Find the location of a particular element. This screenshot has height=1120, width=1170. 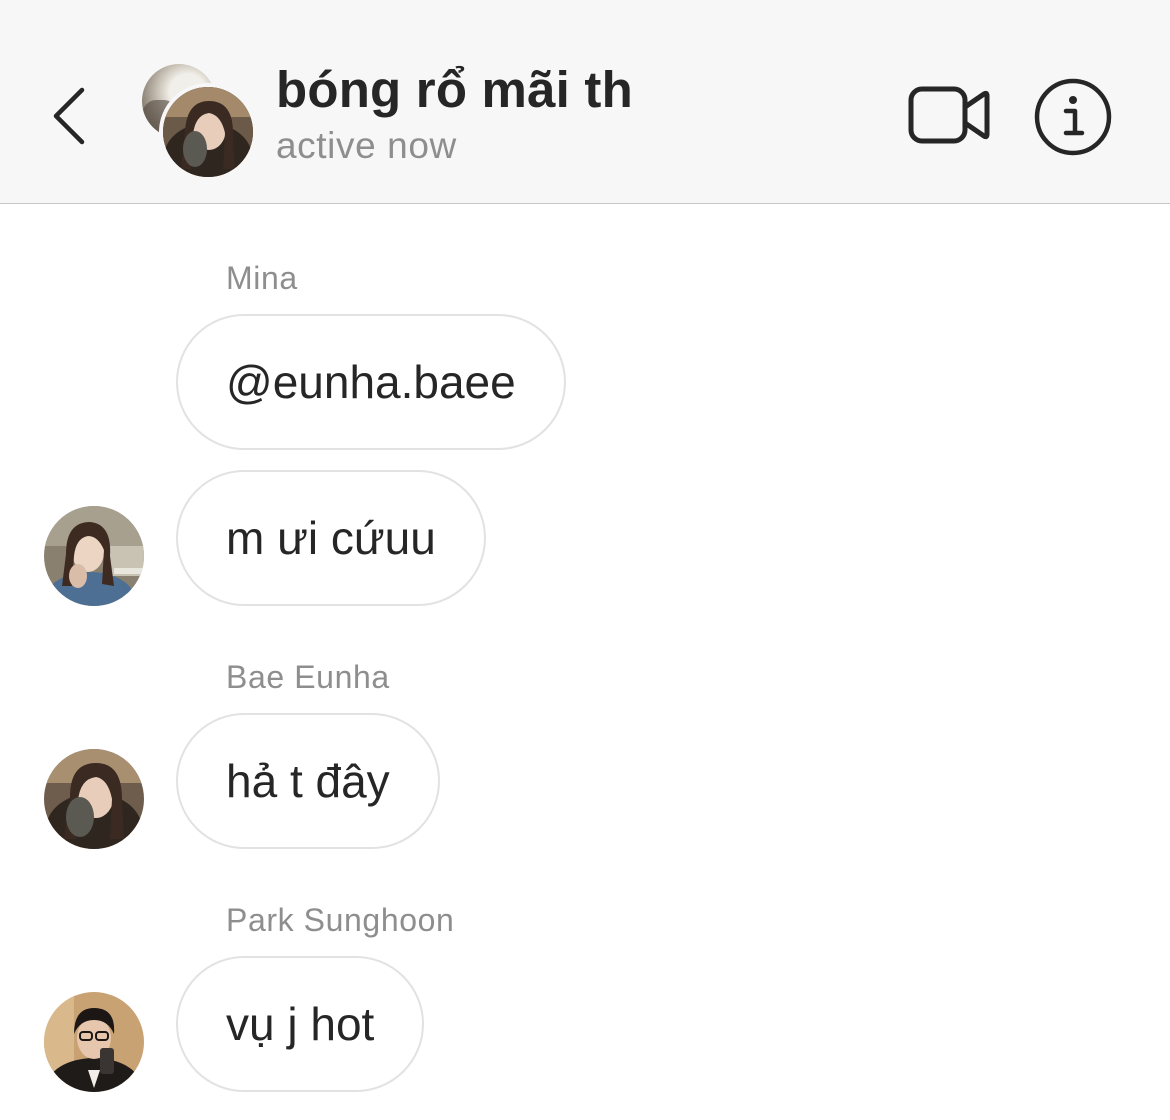

message-bubble: vụ j hot is located at coordinates (300, 1024).